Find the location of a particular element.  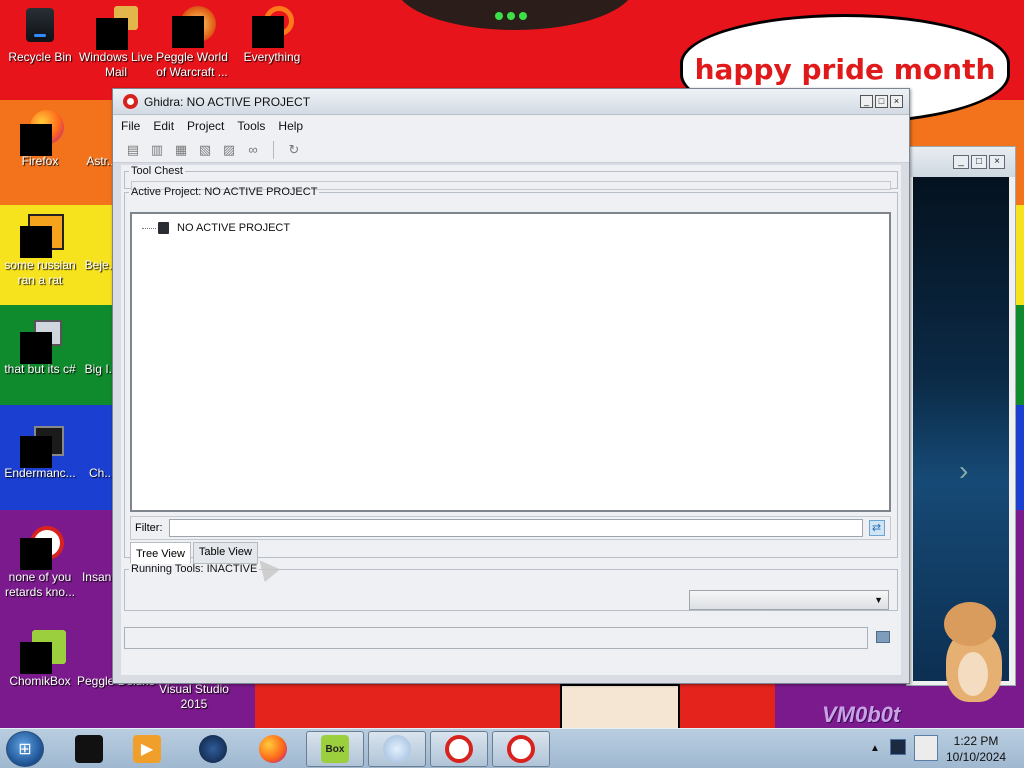

tray-expand-icon: ▲ is located at coordinates (875, 748).